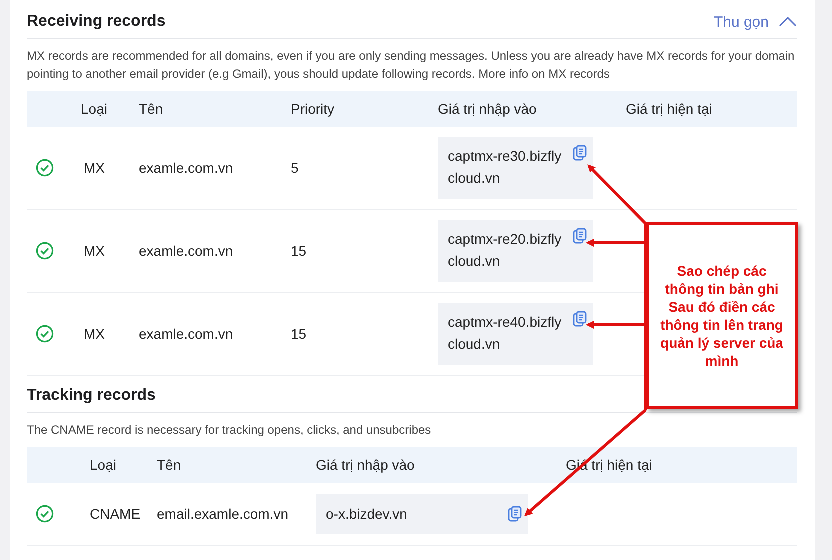 The width and height of the screenshot is (832, 560). Describe the element at coordinates (223, 514) in the screenshot. I see `table-cell-text: email.examle.com.vn` at that location.